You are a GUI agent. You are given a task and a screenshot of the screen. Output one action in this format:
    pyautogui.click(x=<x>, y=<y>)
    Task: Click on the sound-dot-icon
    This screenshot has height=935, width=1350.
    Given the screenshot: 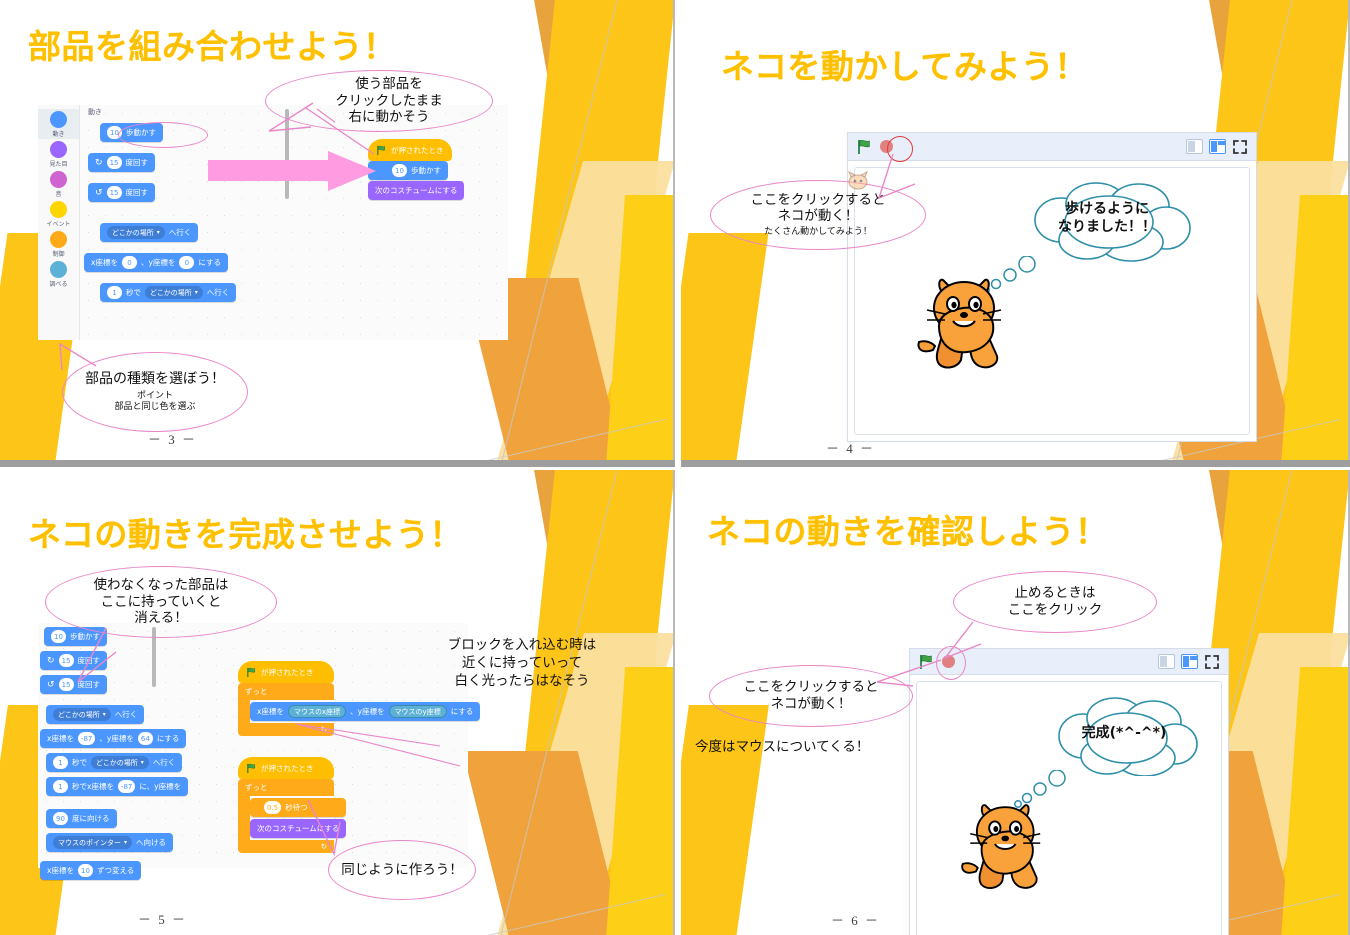 What is the action you would take?
    pyautogui.click(x=58, y=179)
    